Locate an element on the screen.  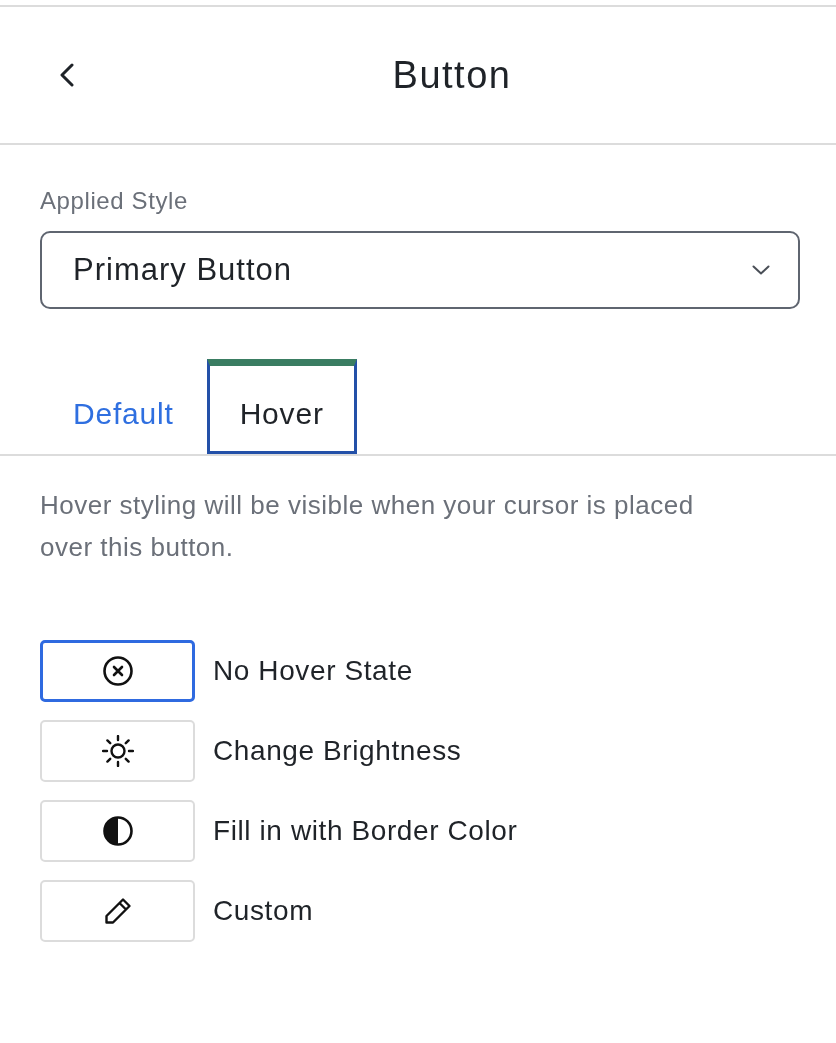
half-circle-icon is located at coordinates (117, 831).